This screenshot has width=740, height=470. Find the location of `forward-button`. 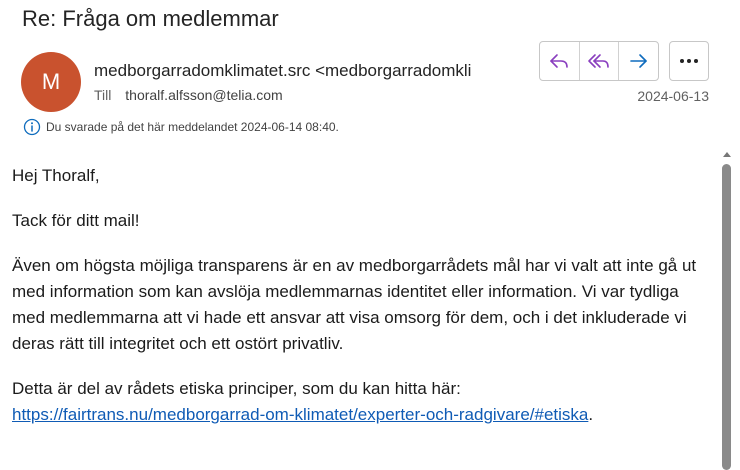

forward-button is located at coordinates (638, 61).